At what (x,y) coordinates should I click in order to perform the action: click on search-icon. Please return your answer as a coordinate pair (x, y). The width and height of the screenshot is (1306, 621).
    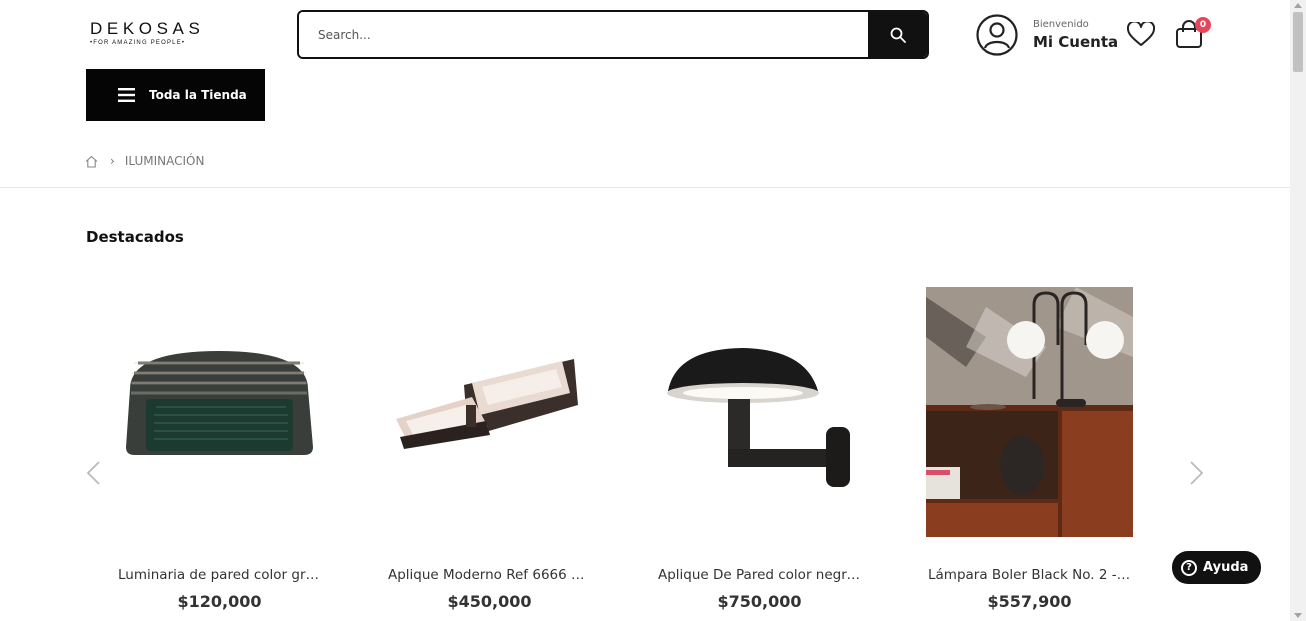
    Looking at the image, I should click on (898, 35).